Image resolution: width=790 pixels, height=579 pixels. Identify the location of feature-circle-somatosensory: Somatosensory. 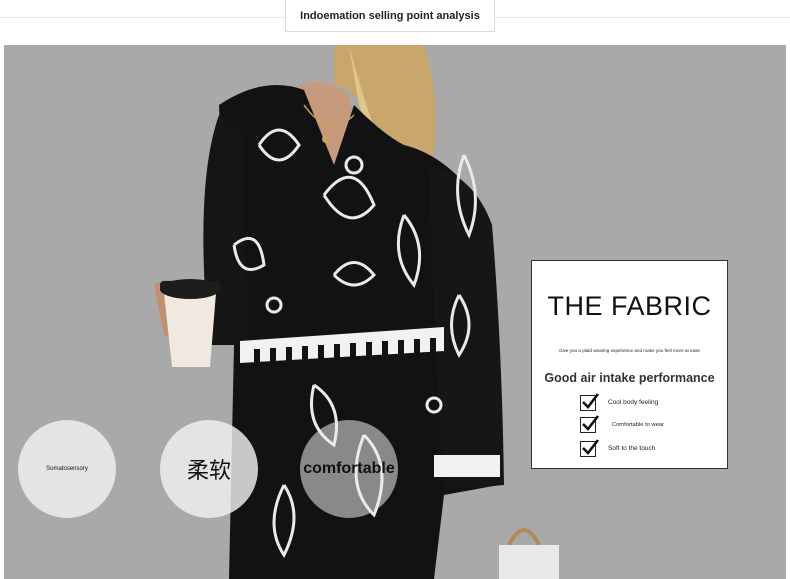
(67, 469).